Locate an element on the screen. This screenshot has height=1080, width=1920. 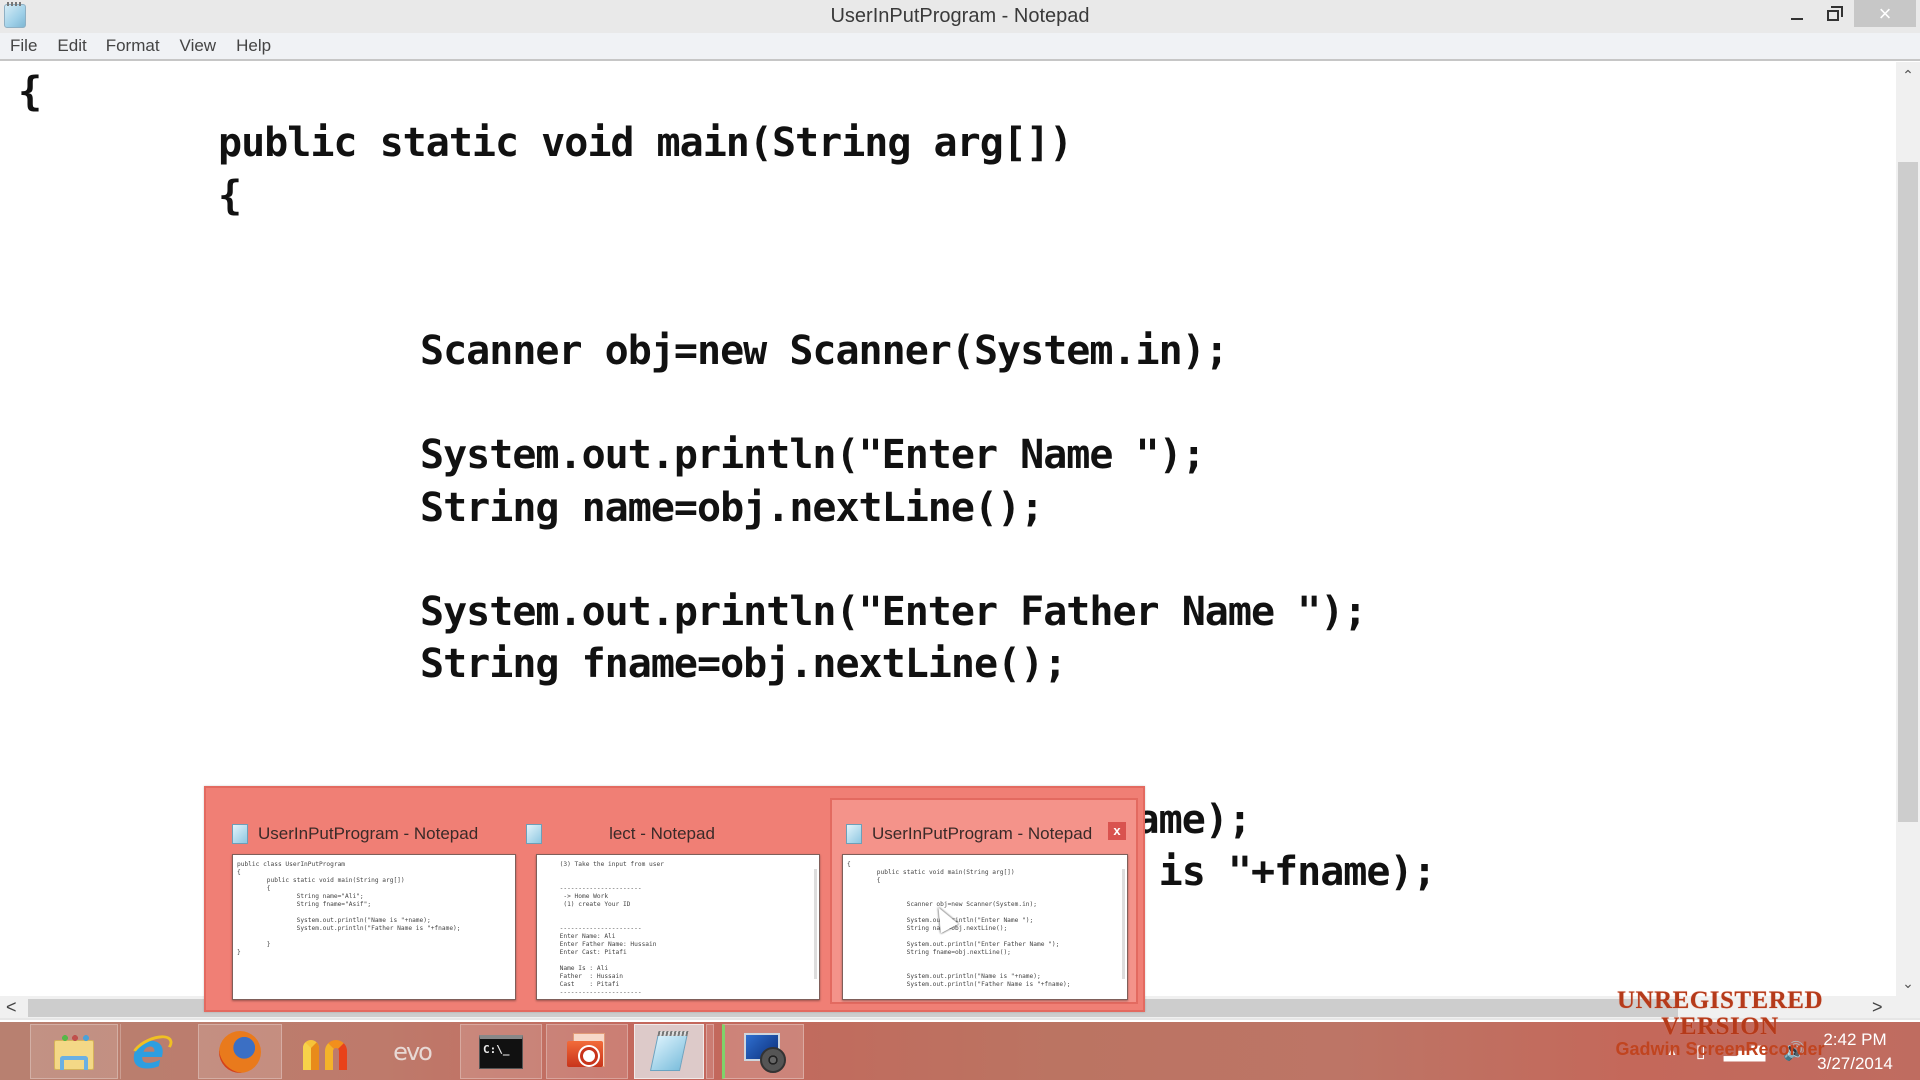
m-logo-icon is located at coordinates (326, 1052).